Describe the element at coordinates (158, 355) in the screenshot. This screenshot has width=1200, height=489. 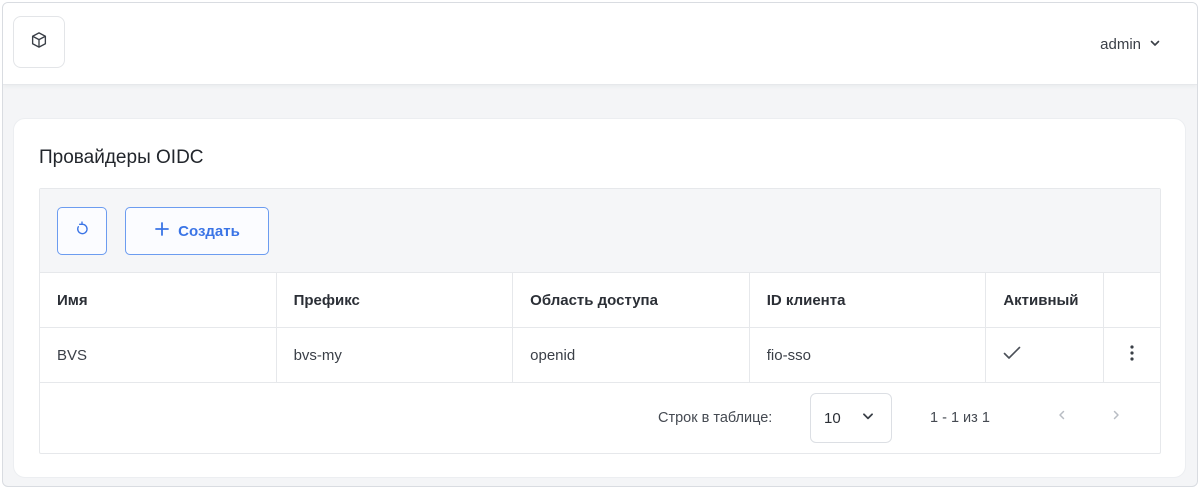
I see `cell-name: BVS` at that location.